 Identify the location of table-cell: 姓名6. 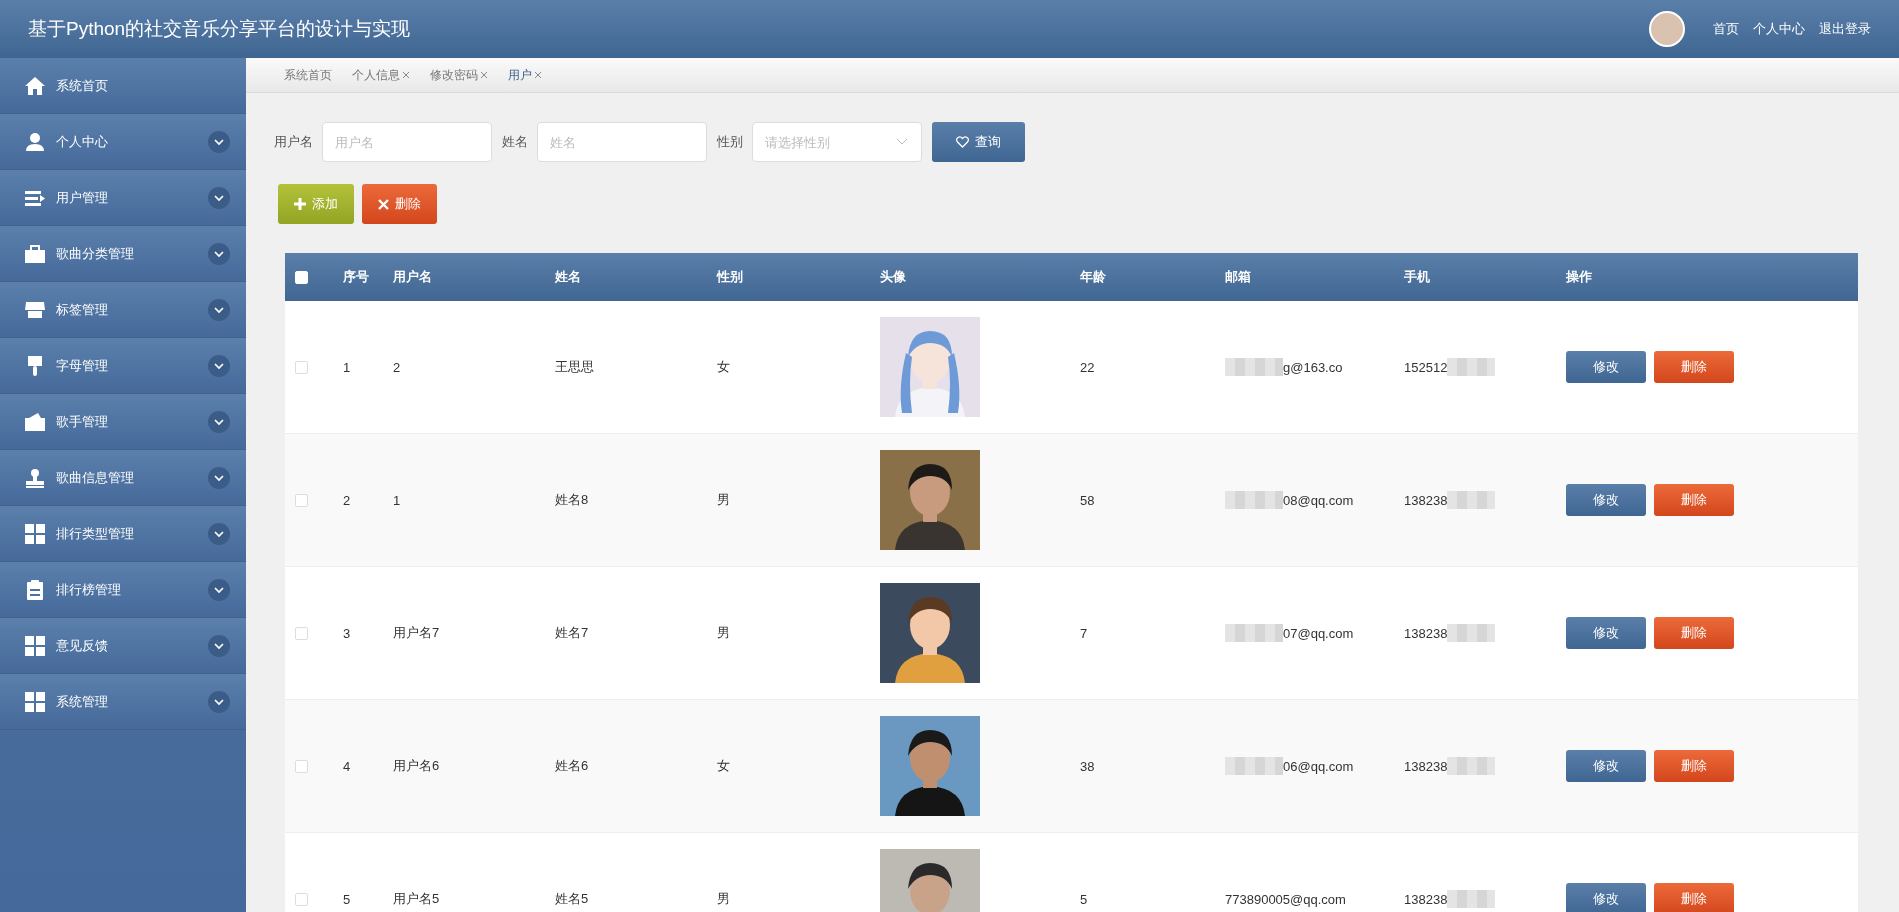
(572, 766).